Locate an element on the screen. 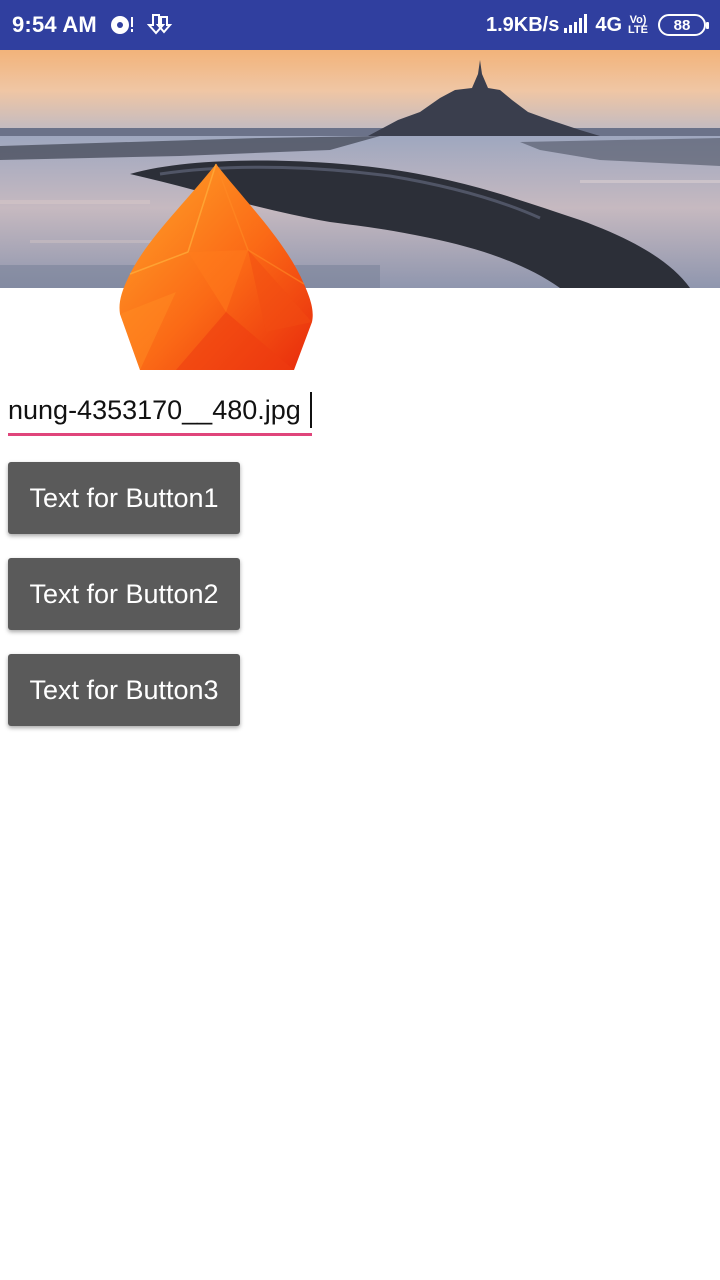 This screenshot has height=1280, width=720. volte-indicator: Vo) LTE is located at coordinates (638, 25).